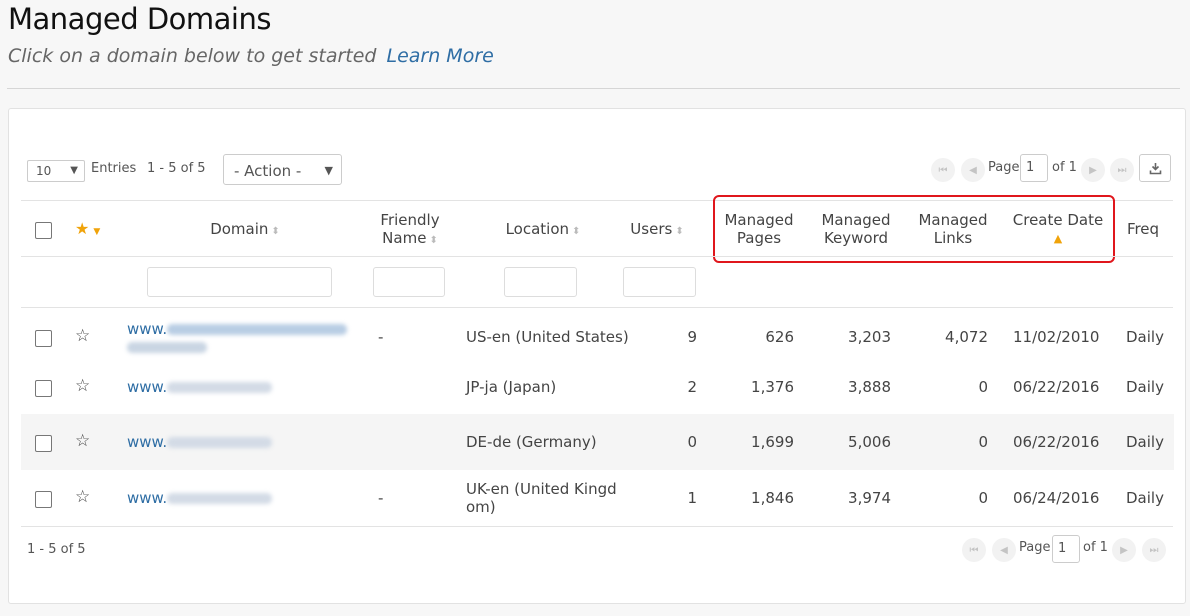 This screenshot has width=1190, height=616. I want to click on column-location-label: Location, so click(537, 229).